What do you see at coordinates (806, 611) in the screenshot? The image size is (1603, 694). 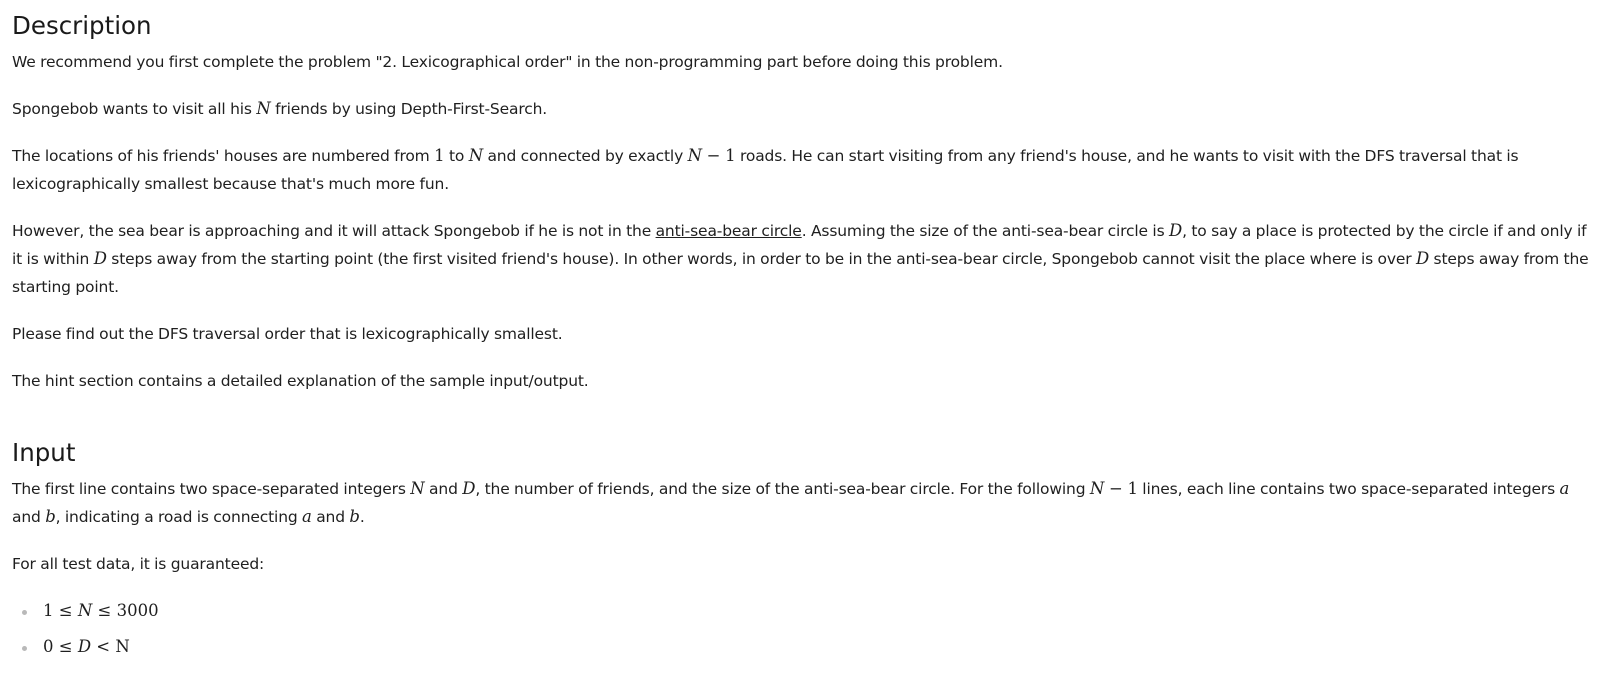 I see `constraint-item: 1 ≤ N ≤ 3000` at bounding box center [806, 611].